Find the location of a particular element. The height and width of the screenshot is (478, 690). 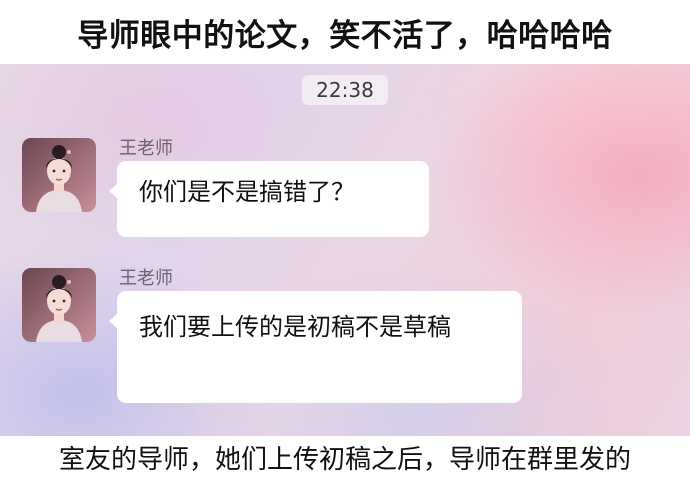

message-bubble: 你们是不是搞错了？ is located at coordinates (269, 199).